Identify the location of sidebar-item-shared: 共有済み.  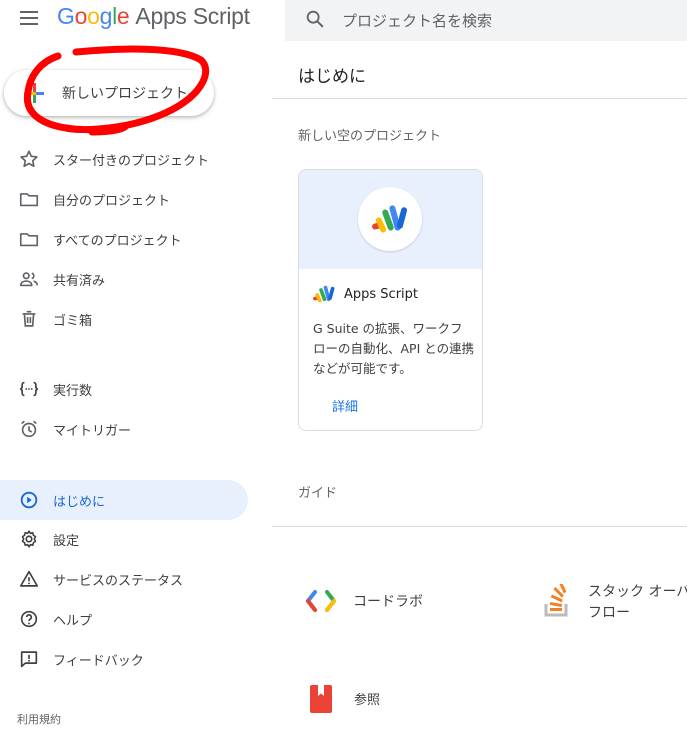
(124, 279).